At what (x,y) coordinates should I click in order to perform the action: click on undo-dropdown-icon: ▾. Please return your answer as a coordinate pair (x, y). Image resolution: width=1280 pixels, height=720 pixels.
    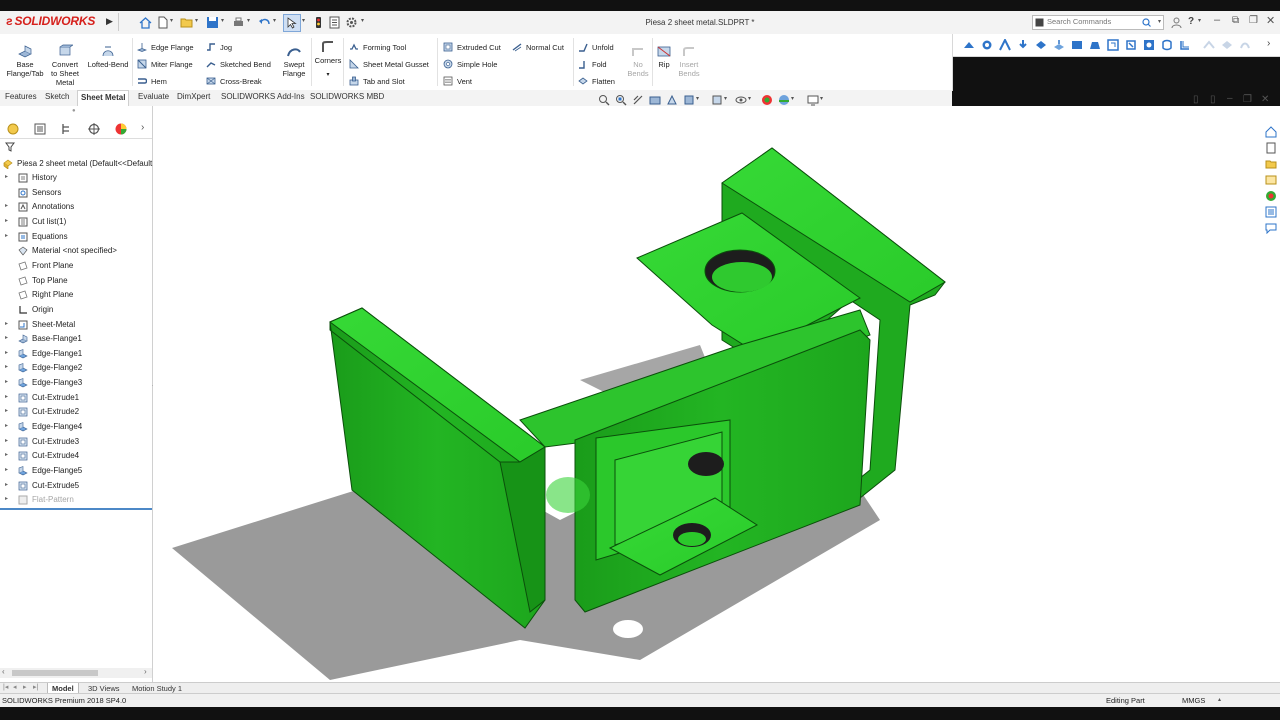
    Looking at the image, I should click on (274, 20).